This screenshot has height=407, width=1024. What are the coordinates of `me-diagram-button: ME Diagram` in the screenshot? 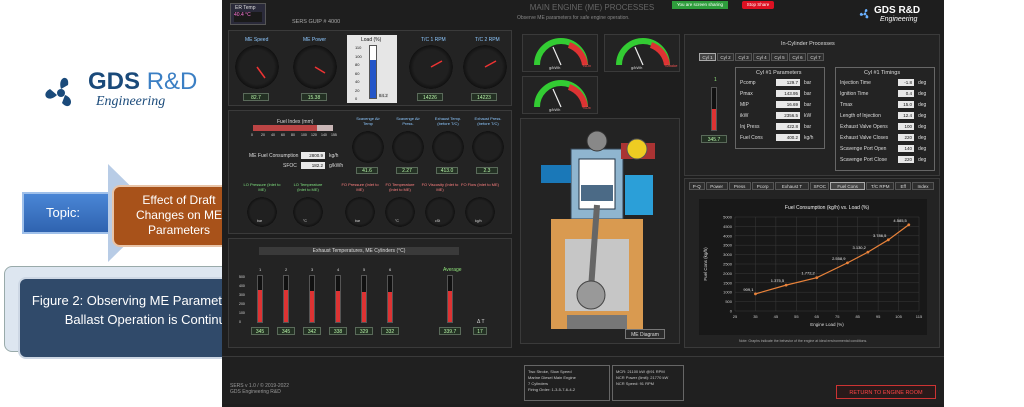 It's located at (645, 334).